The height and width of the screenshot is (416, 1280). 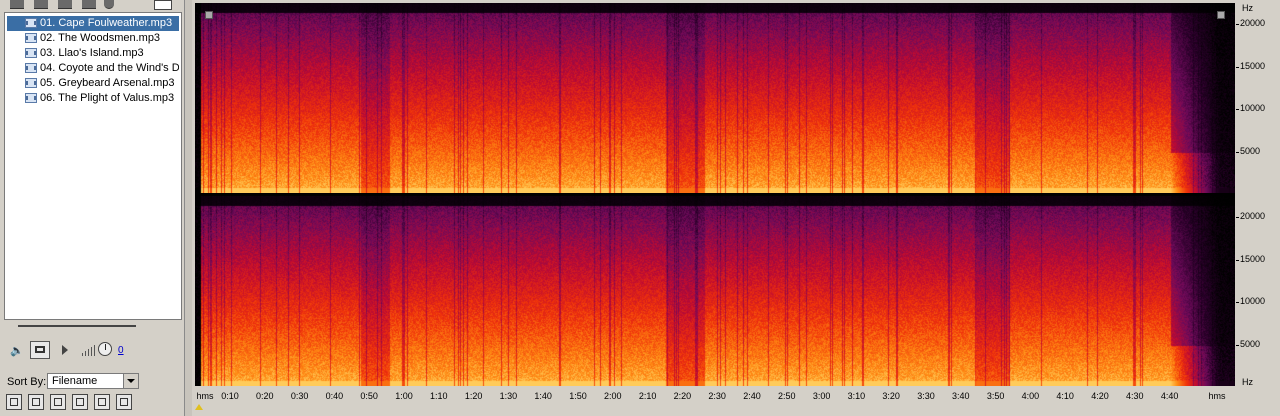 What do you see at coordinates (40, 350) in the screenshot?
I see `loop-button` at bounding box center [40, 350].